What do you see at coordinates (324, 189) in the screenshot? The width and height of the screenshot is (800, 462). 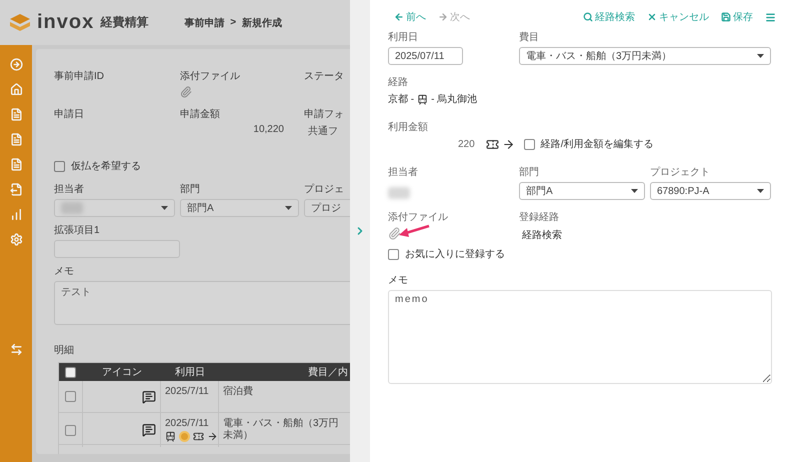 I see `field-label: プロジェ` at bounding box center [324, 189].